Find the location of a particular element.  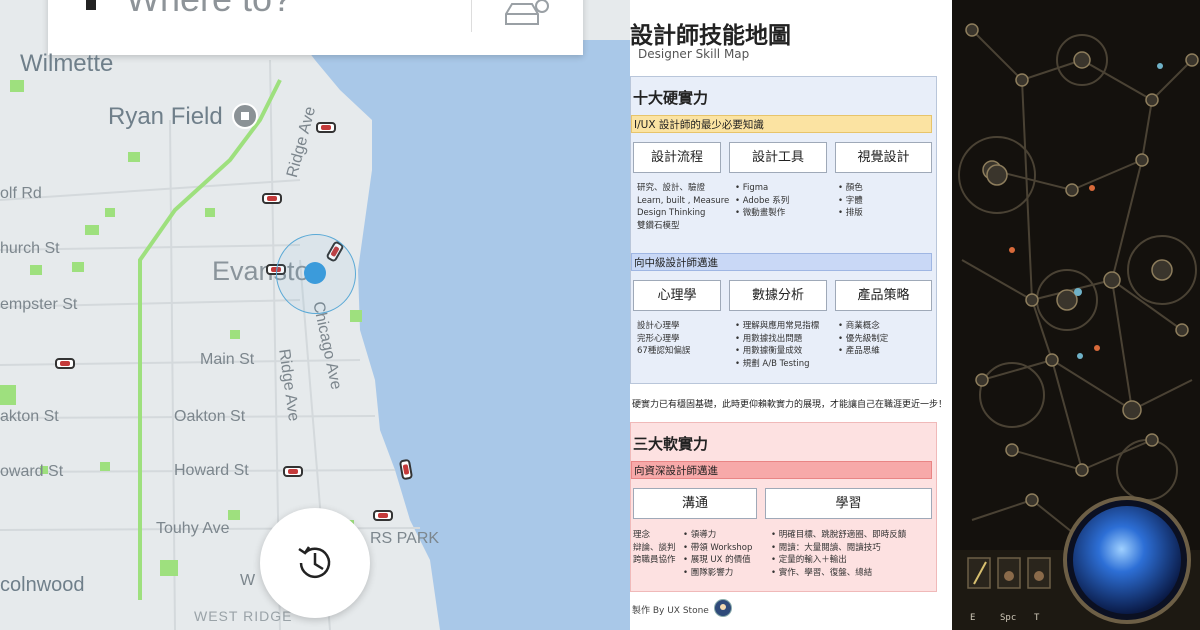

search-bar: Where to? is located at coordinates (315, 27).